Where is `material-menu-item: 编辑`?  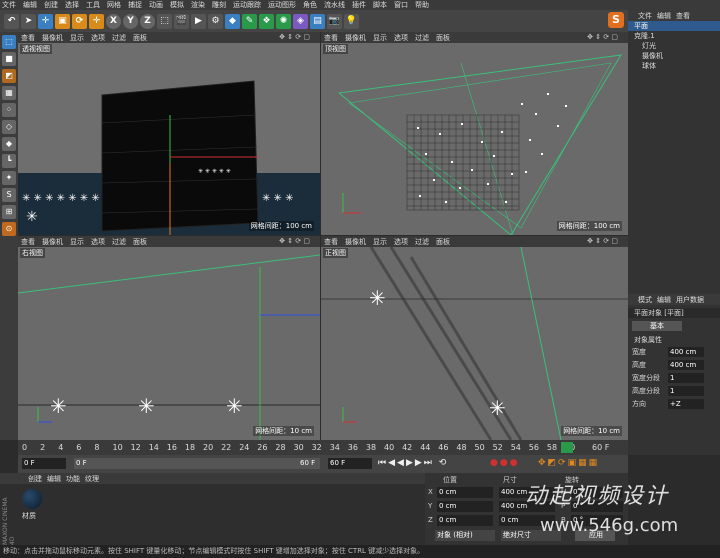
material-menu-item: 编辑 is located at coordinates (54, 479).